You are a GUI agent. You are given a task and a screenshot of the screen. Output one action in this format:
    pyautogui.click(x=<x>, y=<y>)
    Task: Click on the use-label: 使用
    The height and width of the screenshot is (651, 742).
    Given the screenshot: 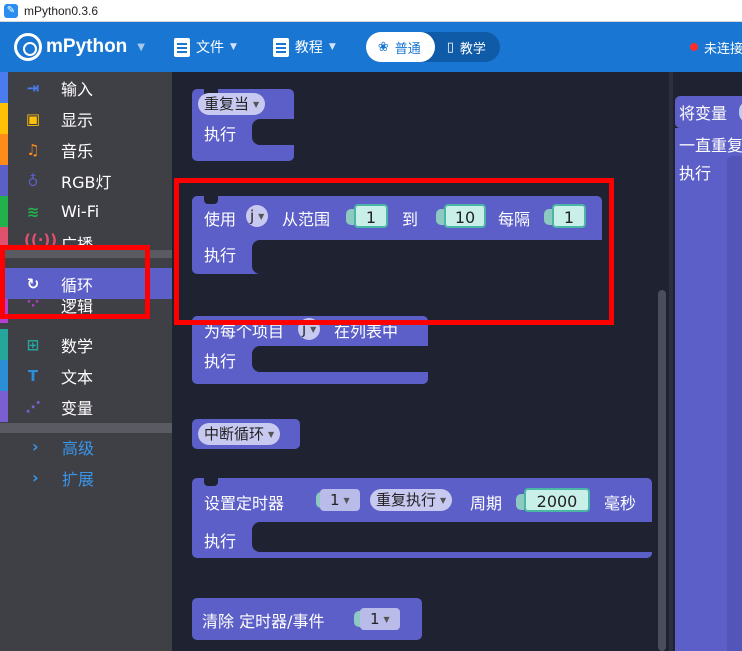 What is the action you would take?
    pyautogui.click(x=220, y=219)
    